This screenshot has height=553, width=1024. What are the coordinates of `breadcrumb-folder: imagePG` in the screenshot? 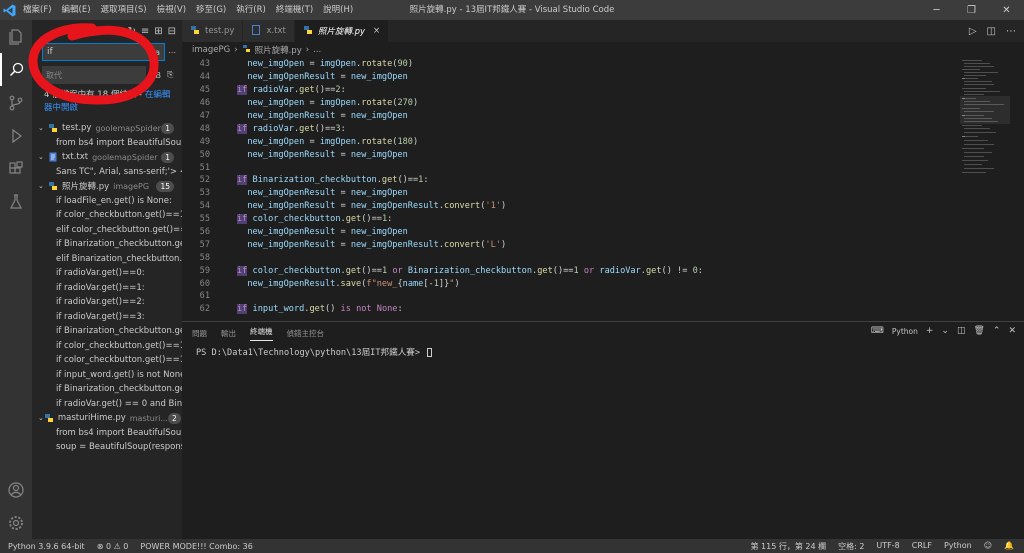 It's located at (211, 50).